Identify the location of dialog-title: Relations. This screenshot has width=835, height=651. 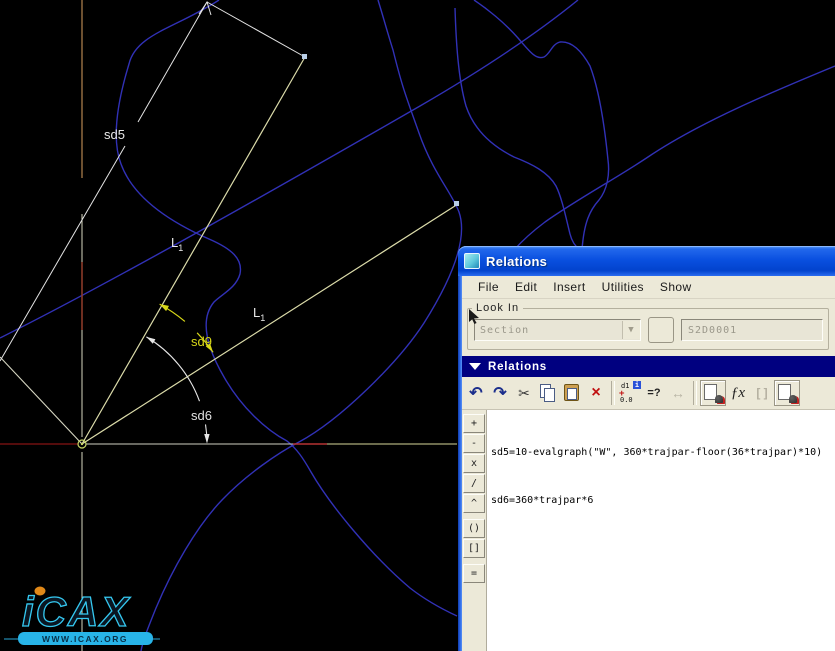
(517, 261).